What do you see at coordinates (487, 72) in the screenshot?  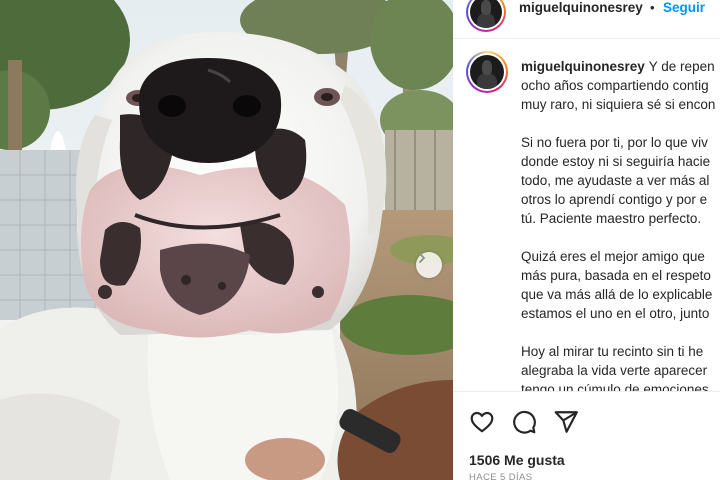 I see `caption-author-avatar` at bounding box center [487, 72].